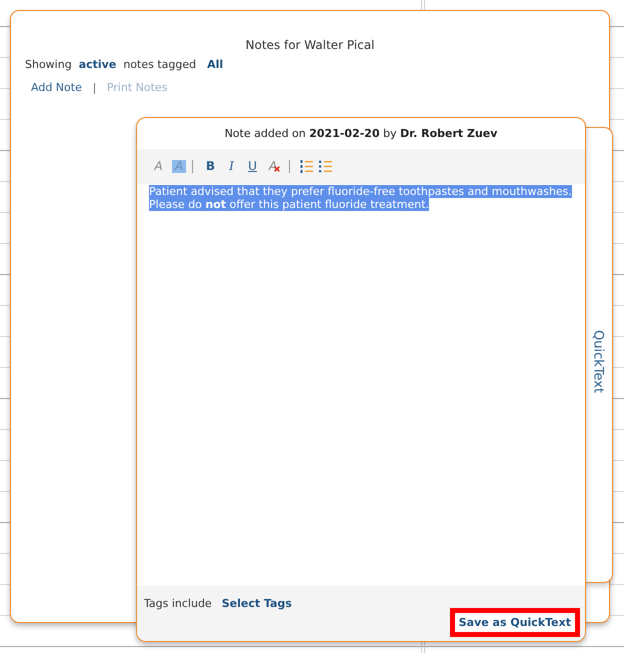 The image size is (624, 653). I want to click on bullet-list-icon, so click(325, 166).